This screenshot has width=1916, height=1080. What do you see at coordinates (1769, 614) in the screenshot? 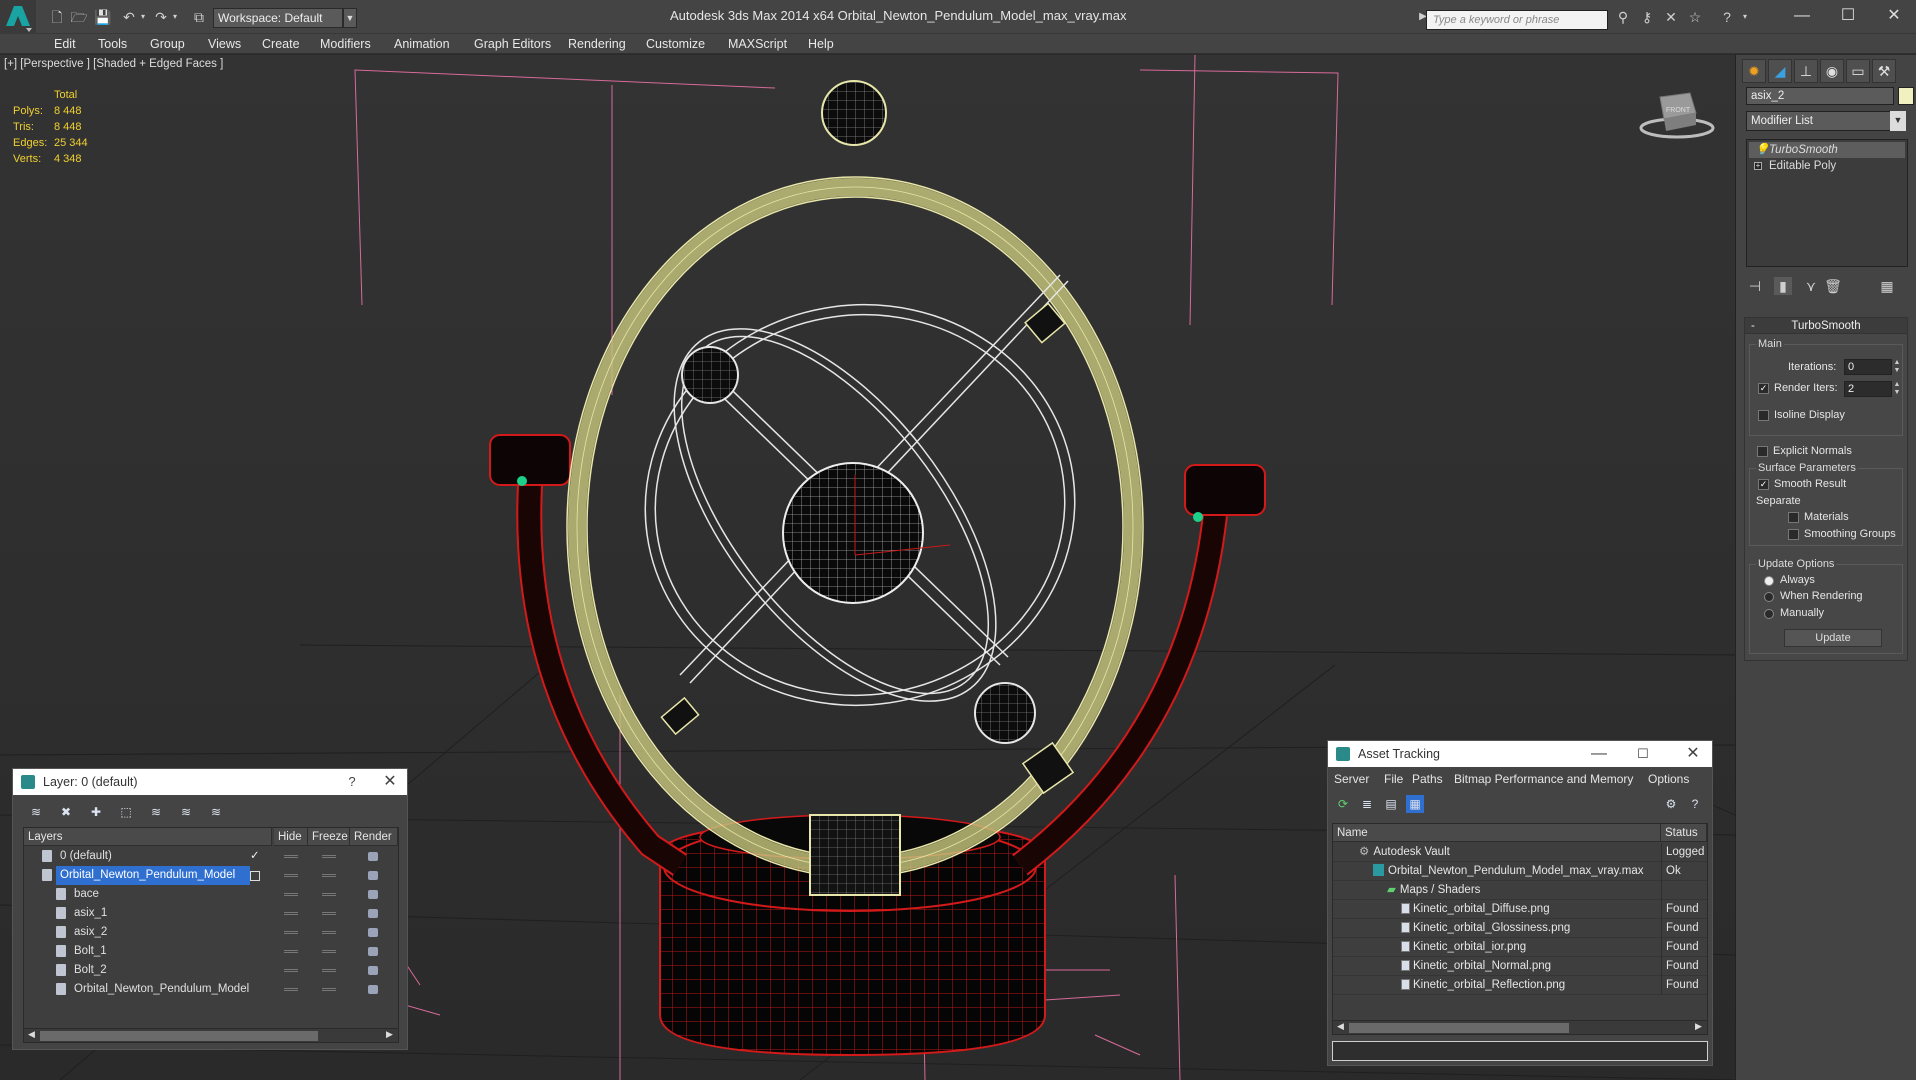
I see `manually-radio` at bounding box center [1769, 614].